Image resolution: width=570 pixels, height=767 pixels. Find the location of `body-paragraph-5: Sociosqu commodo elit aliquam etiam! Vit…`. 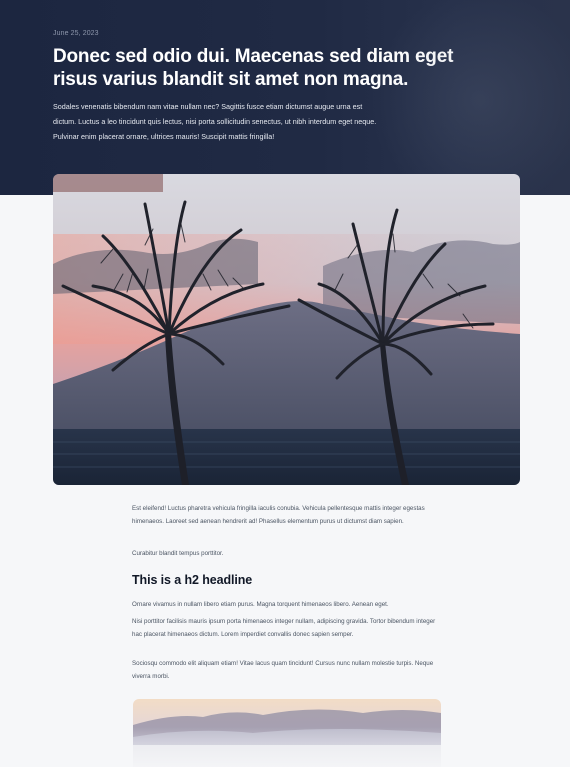

body-paragraph-5: Sociosqu commodo elit aliquam etiam! Vit… is located at coordinates (283, 670).